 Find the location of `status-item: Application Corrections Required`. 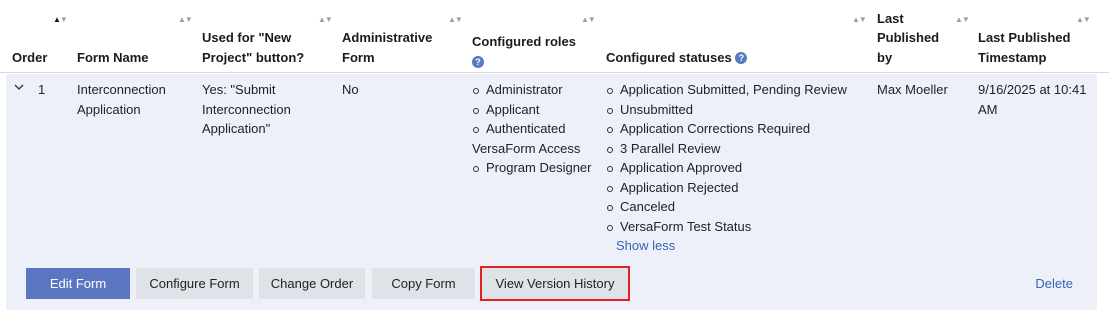

status-item: Application Corrections Required is located at coordinates (738, 129).